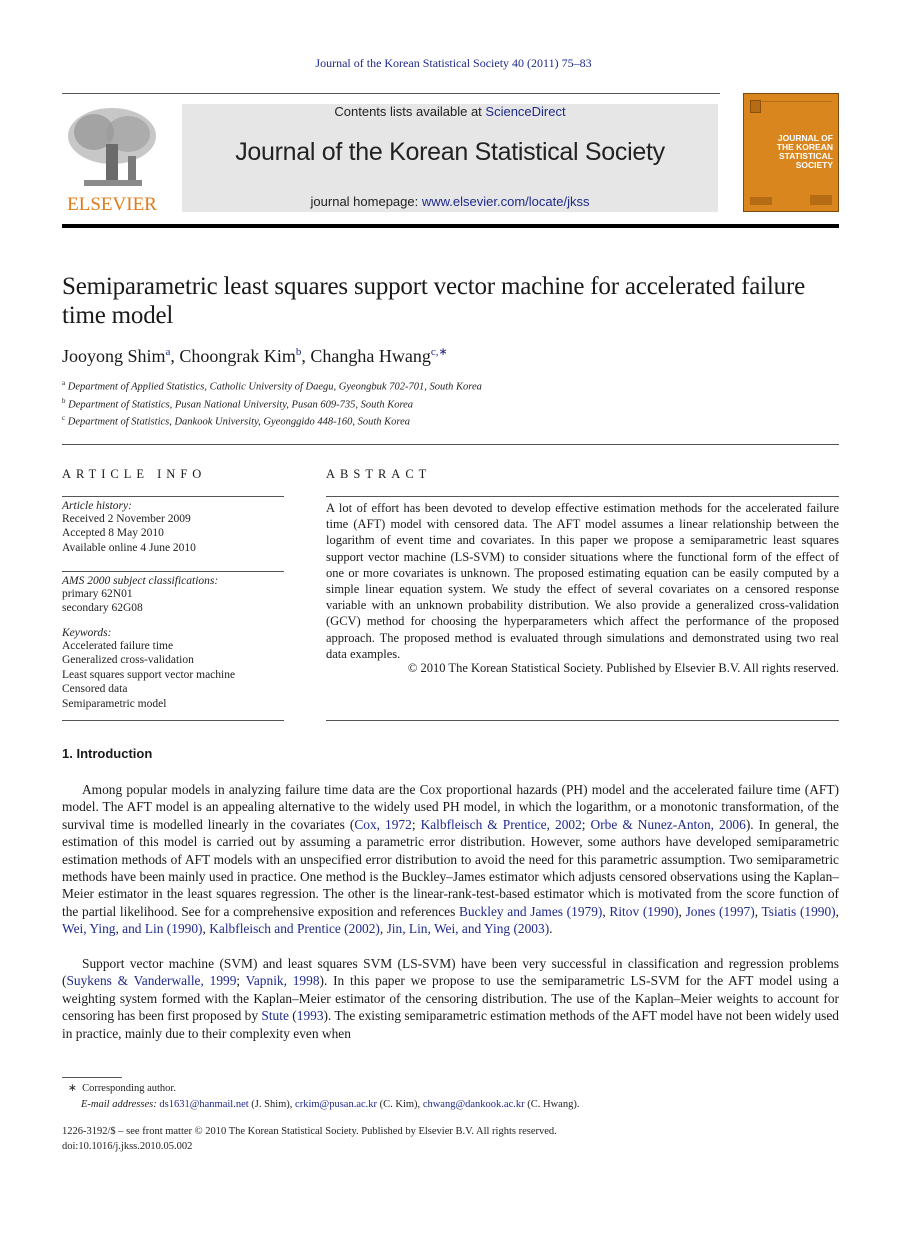  I want to click on elsevier-wordmark: ELSEVIER, so click(112, 204).